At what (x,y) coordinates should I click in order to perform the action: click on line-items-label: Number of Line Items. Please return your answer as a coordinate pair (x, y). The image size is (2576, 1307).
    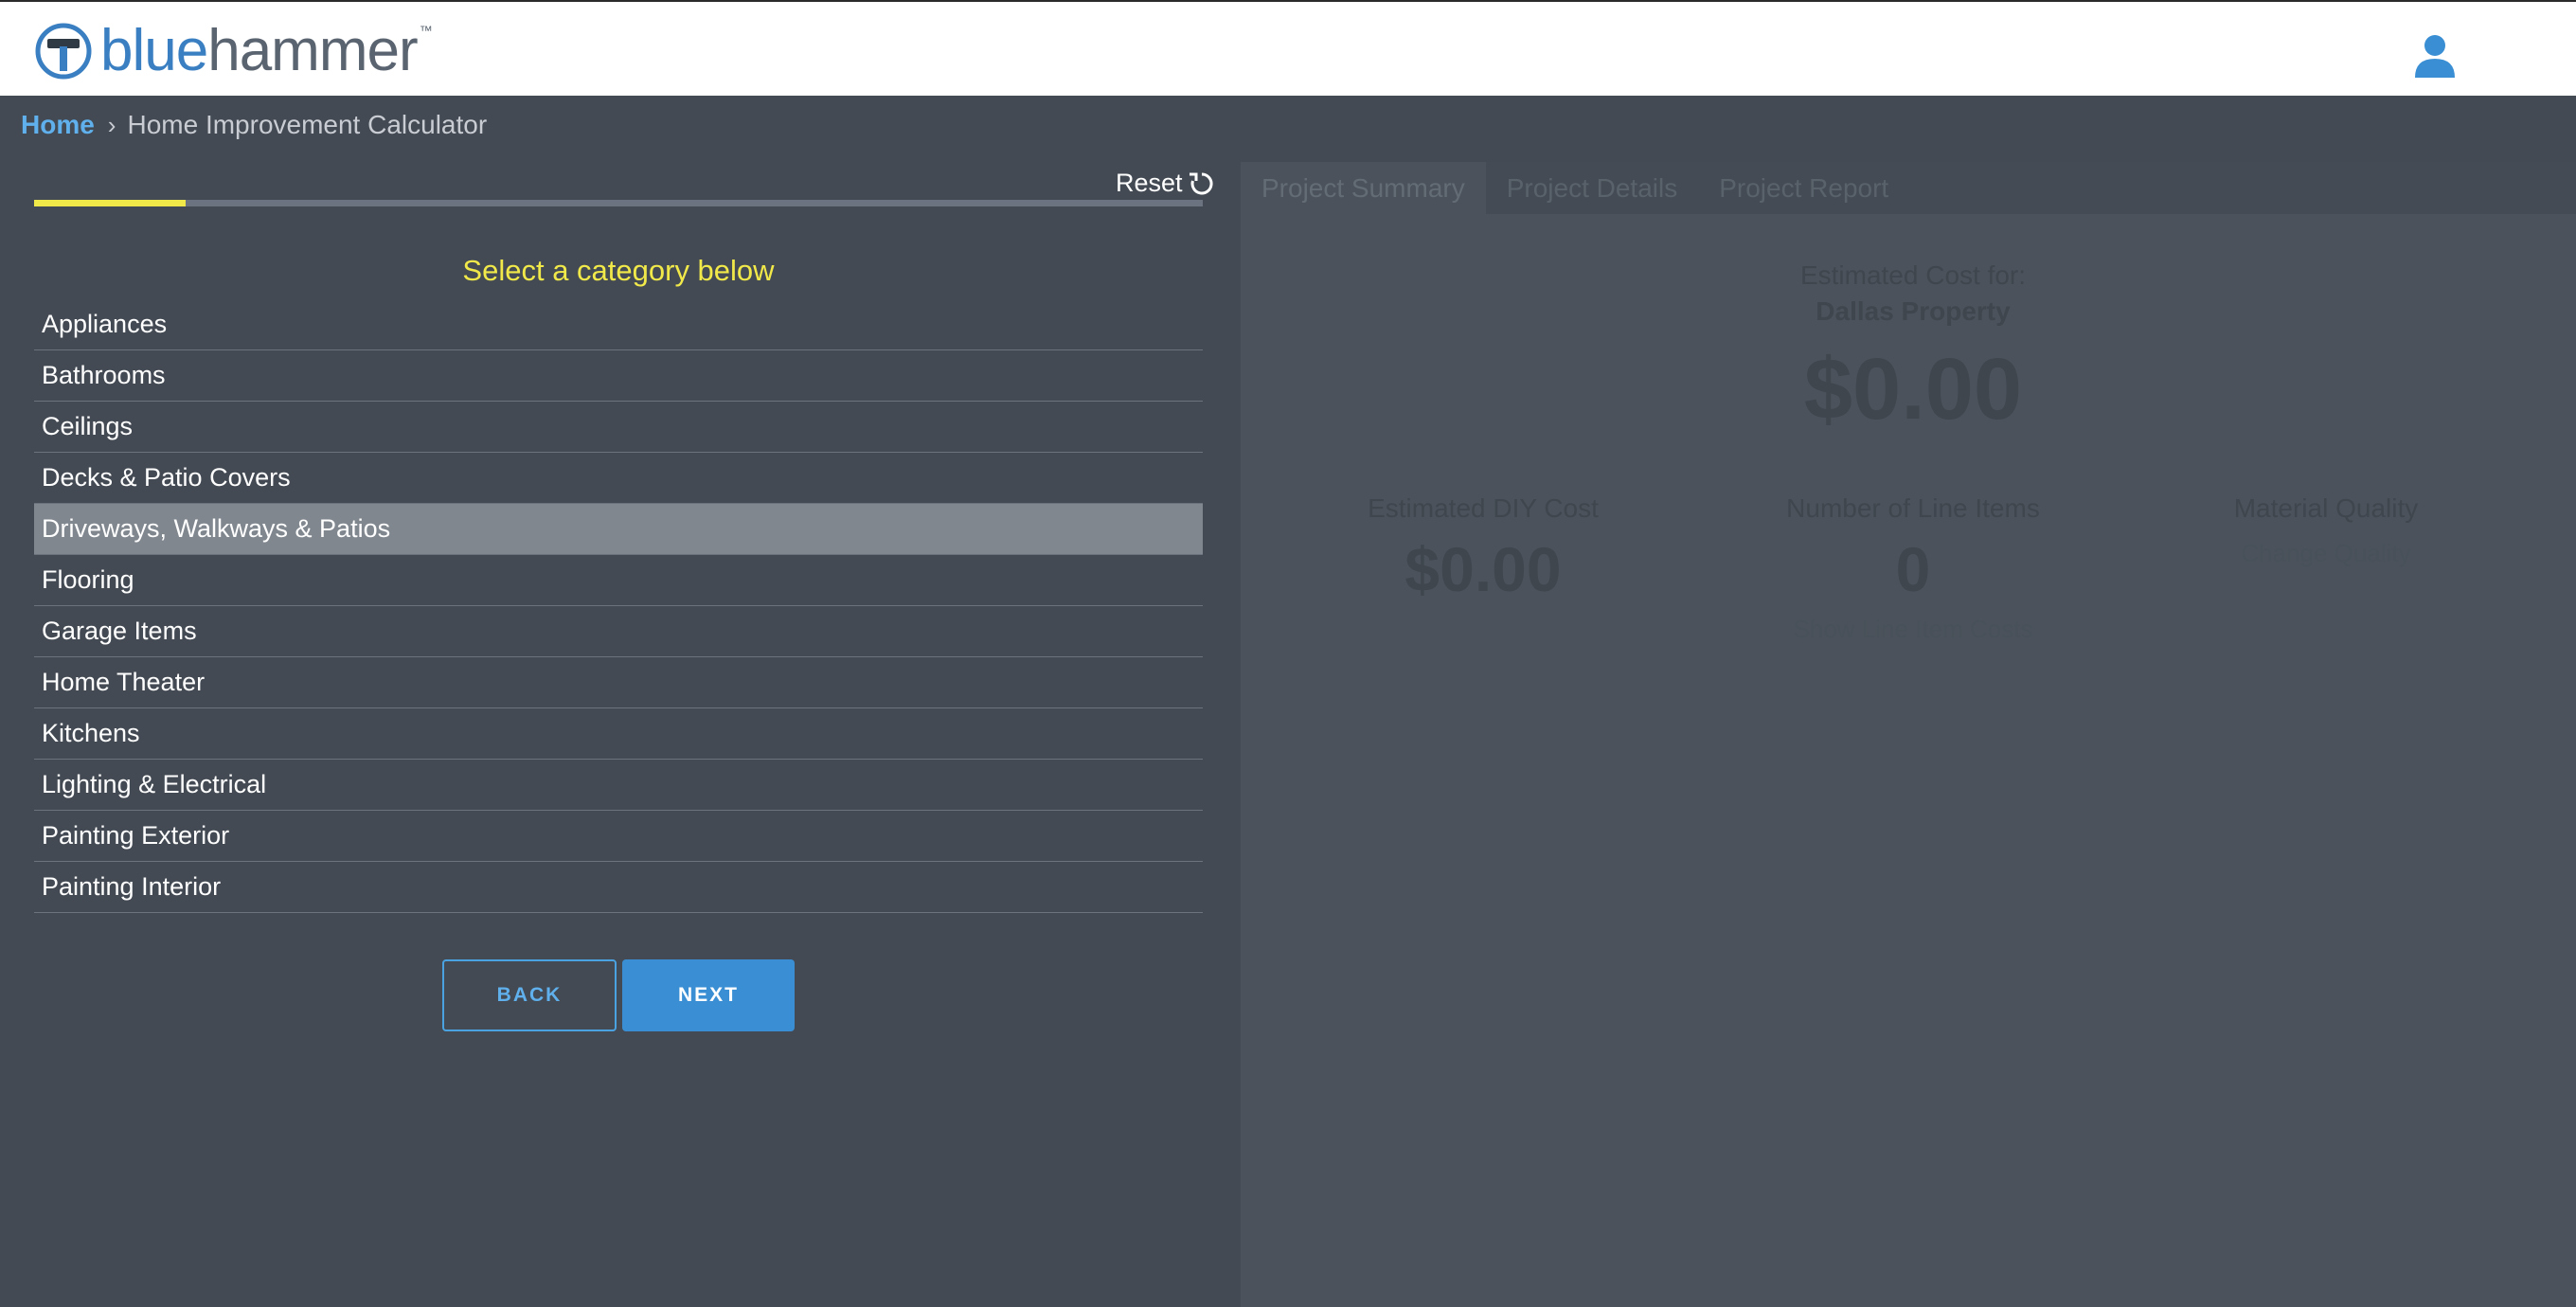
    Looking at the image, I should click on (1913, 508).